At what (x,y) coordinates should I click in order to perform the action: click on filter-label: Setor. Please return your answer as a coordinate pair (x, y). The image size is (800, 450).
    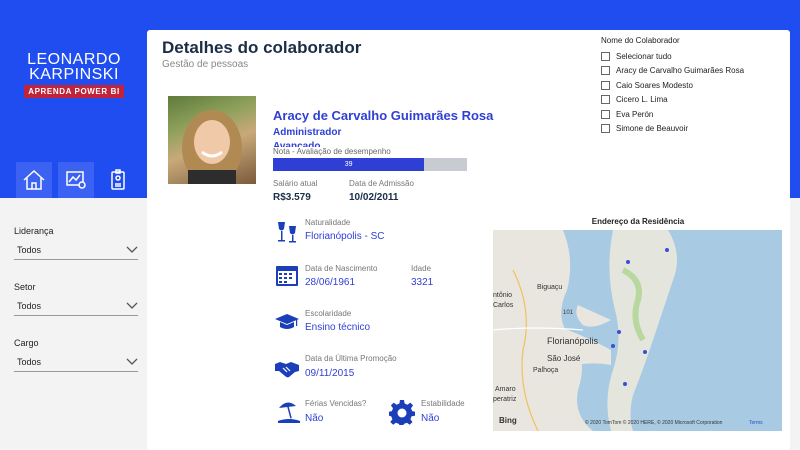
    Looking at the image, I should click on (25, 287).